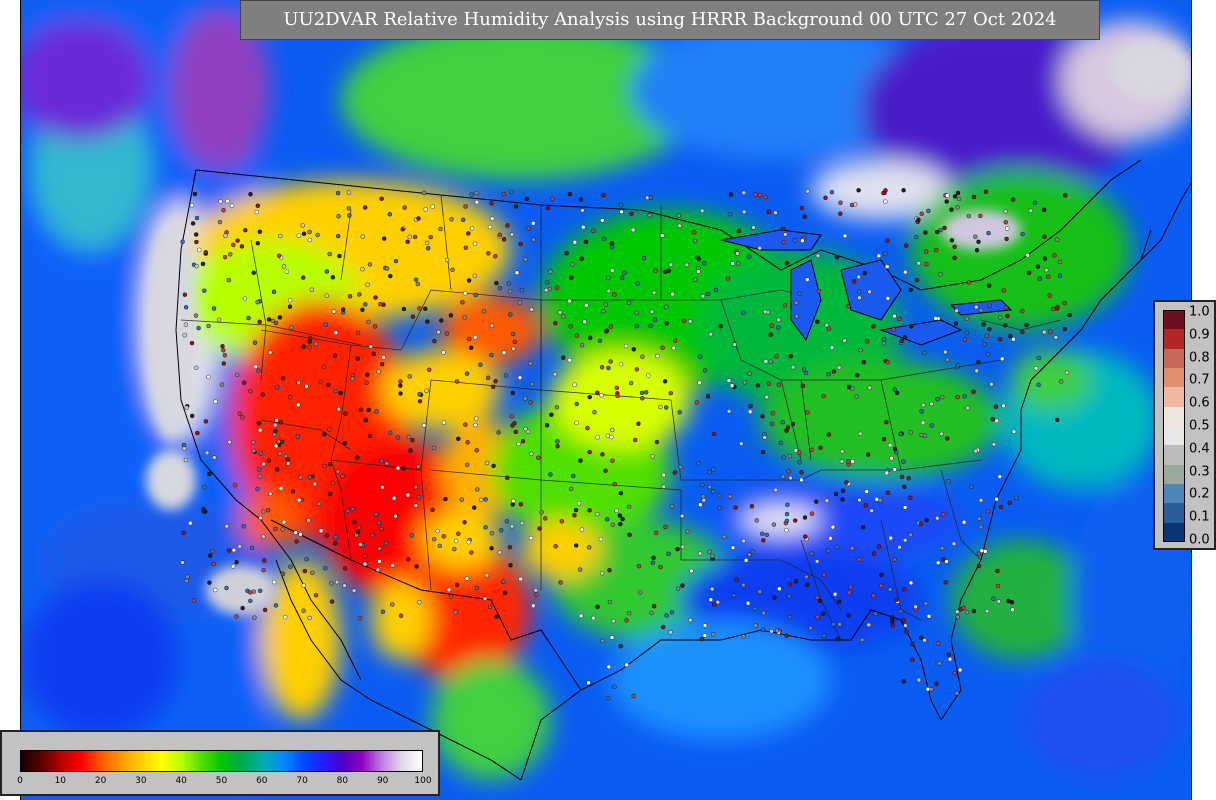 This screenshot has width=1216, height=800. Describe the element at coordinates (141, 781) in the screenshot. I see `rh-tick-label: 30` at that location.